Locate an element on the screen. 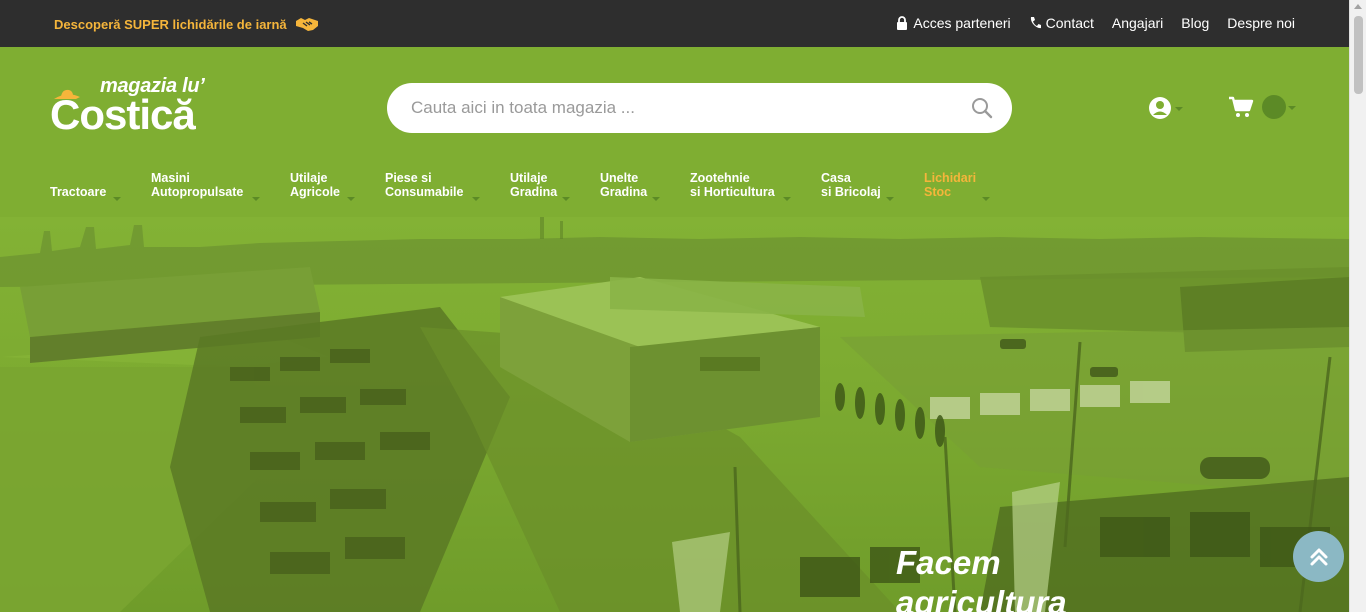 The image size is (1366, 612). double-chevron-up-icon is located at coordinates (1318, 556).